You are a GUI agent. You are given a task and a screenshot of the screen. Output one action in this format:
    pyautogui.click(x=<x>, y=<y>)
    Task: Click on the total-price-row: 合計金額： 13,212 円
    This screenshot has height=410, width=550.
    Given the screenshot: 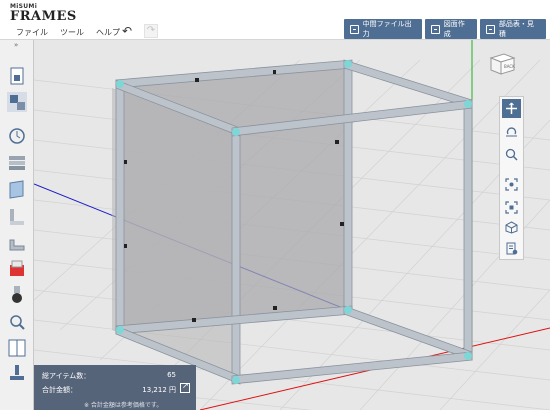 What is the action you would take?
    pyautogui.click(x=109, y=390)
    